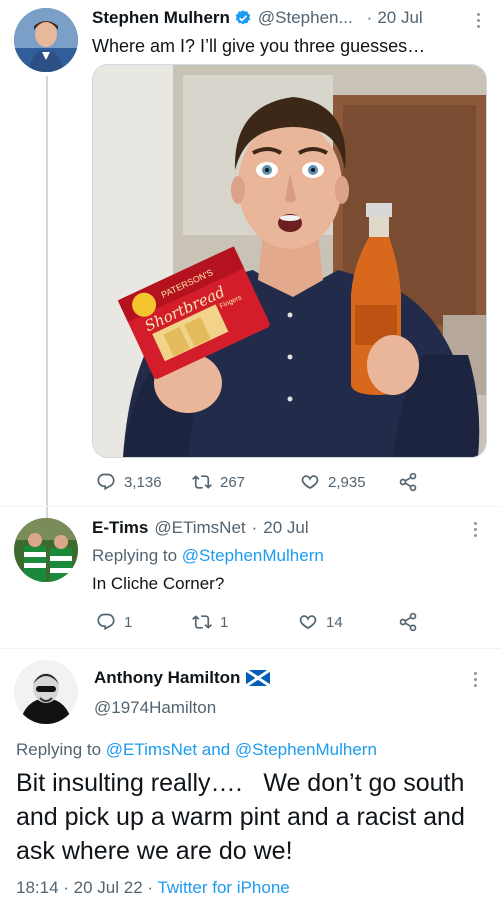  Describe the element at coordinates (84, 887) in the screenshot. I see `tweet-timestamp: 18:14 · 20 Jul 22 ·` at that location.